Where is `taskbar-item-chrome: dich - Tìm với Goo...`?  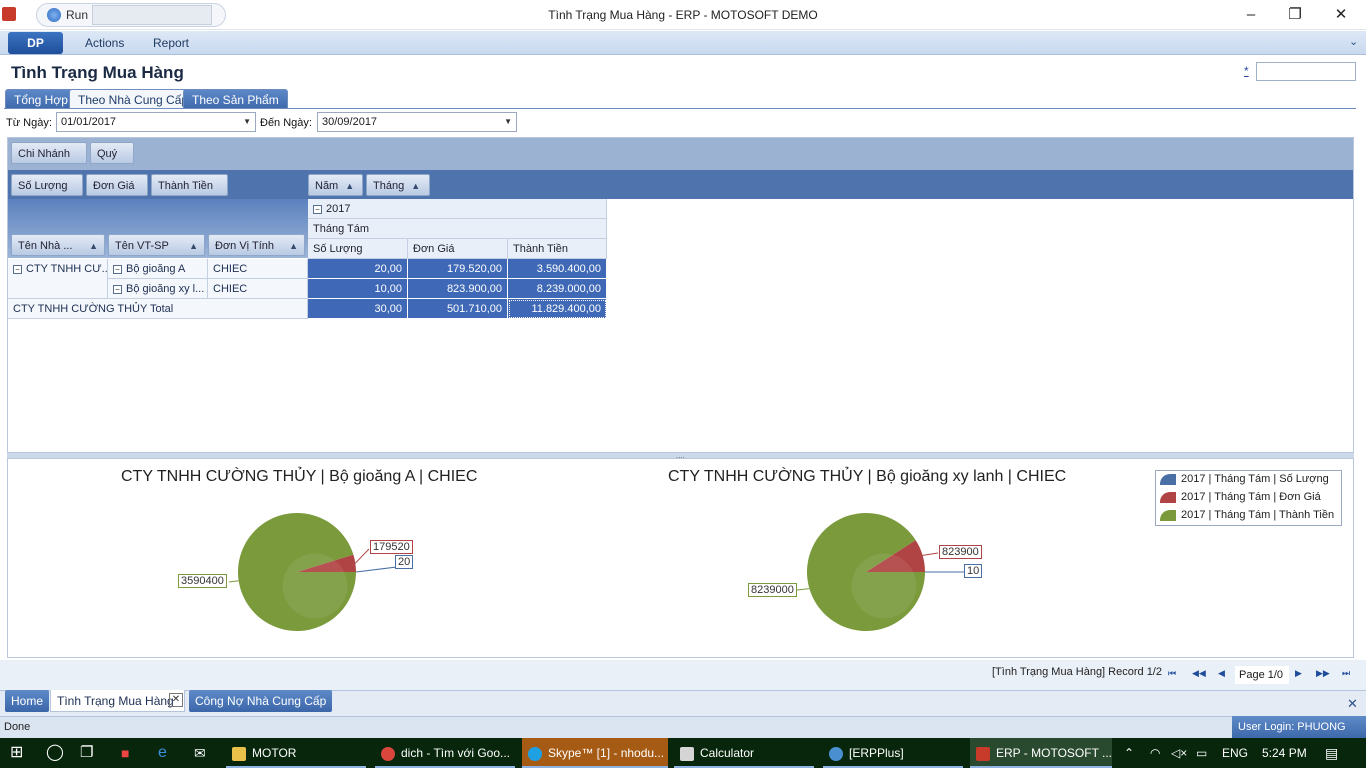 taskbar-item-chrome: dich - Tìm với Goo... is located at coordinates (445, 753).